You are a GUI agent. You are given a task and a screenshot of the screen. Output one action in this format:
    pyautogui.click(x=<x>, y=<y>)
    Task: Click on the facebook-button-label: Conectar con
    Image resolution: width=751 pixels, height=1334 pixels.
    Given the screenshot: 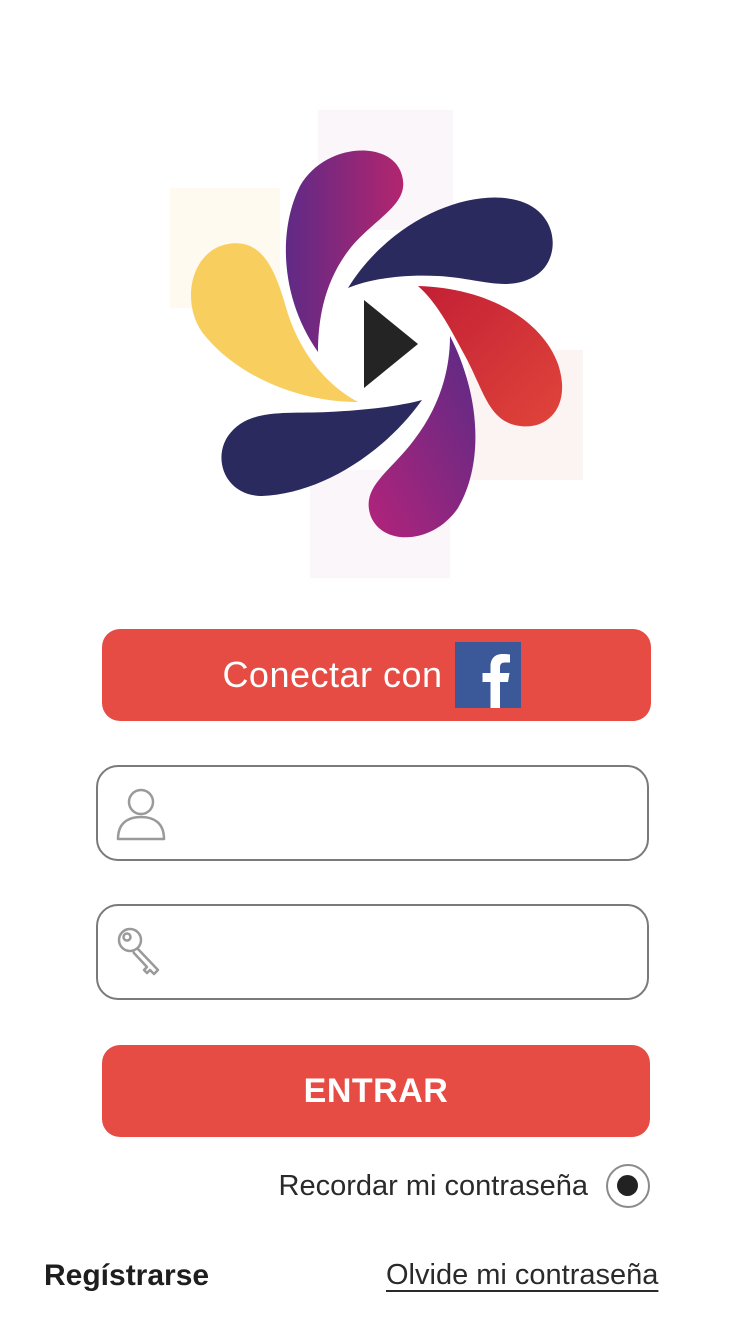 What is the action you would take?
    pyautogui.click(x=332, y=674)
    